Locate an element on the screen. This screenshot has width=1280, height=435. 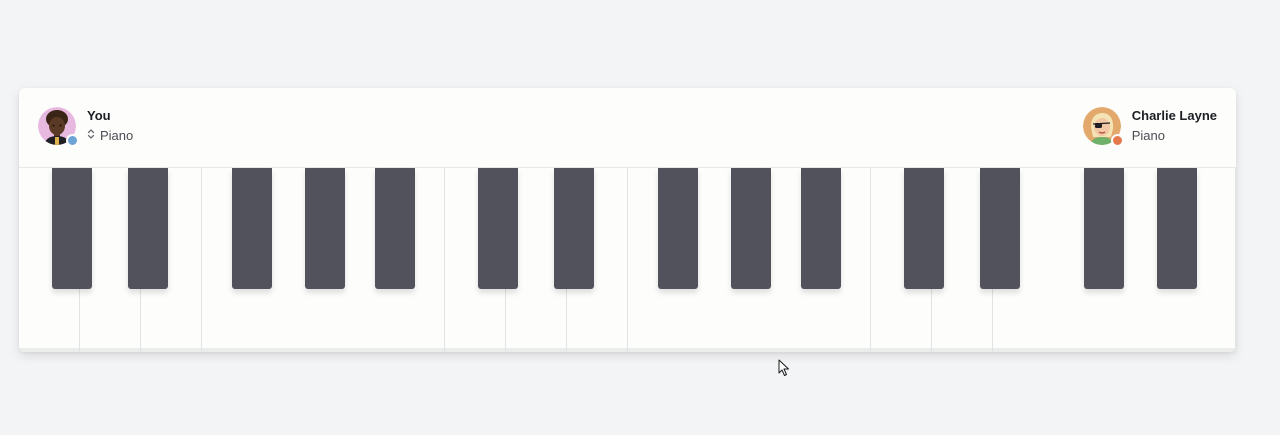
status-dot-other is located at coordinates (1117, 140).